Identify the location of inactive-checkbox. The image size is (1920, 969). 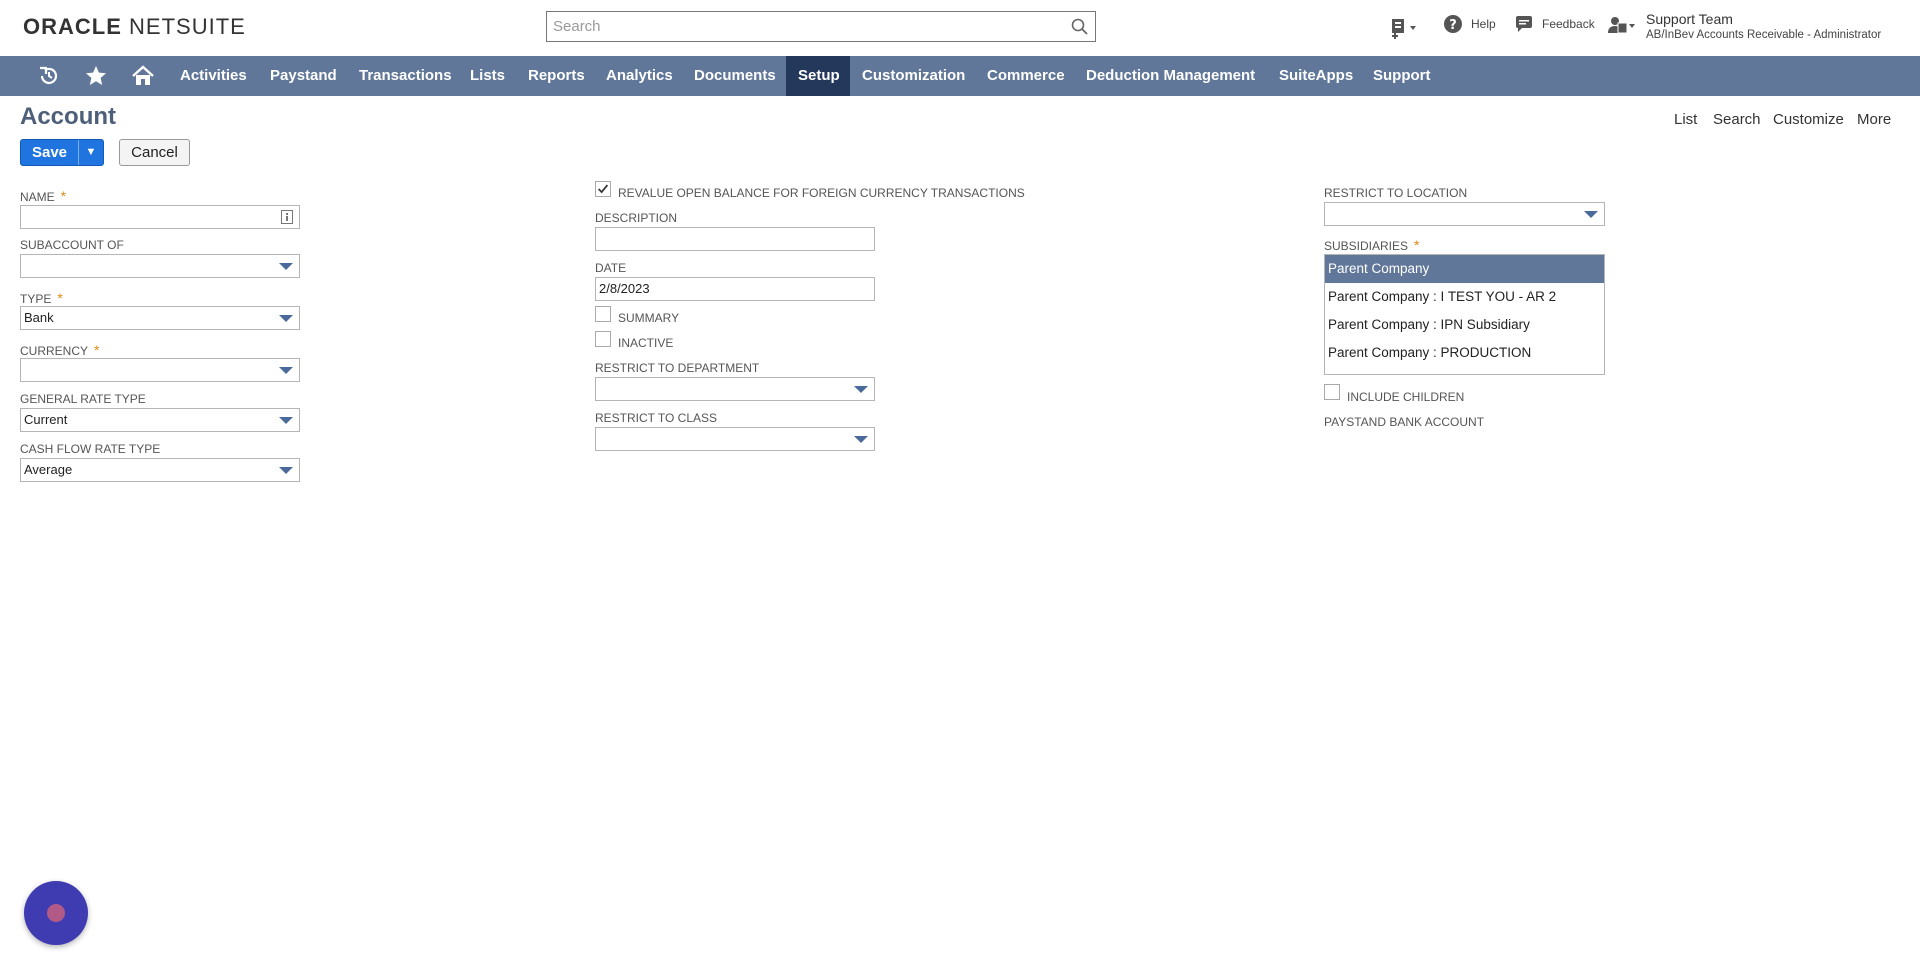
(603, 339).